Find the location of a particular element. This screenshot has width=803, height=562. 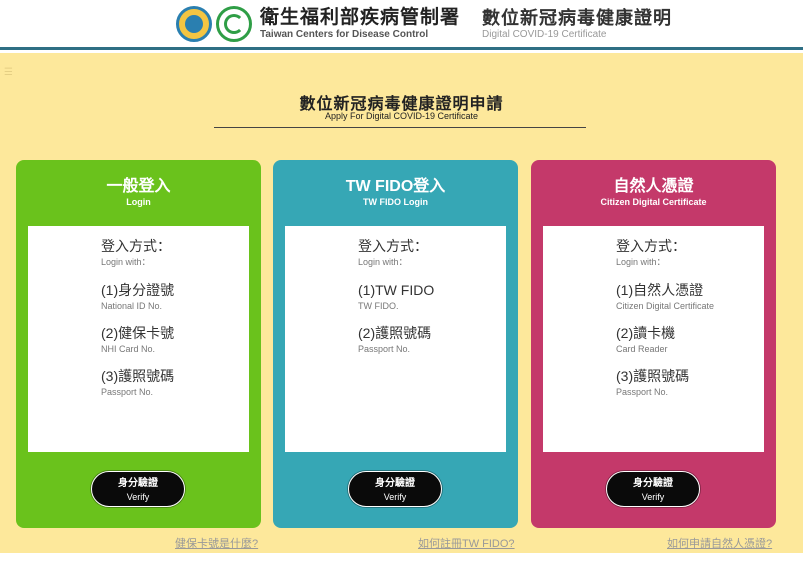

card-header: TW FIDO登入 TW FIDO Login is located at coordinates (395, 193).